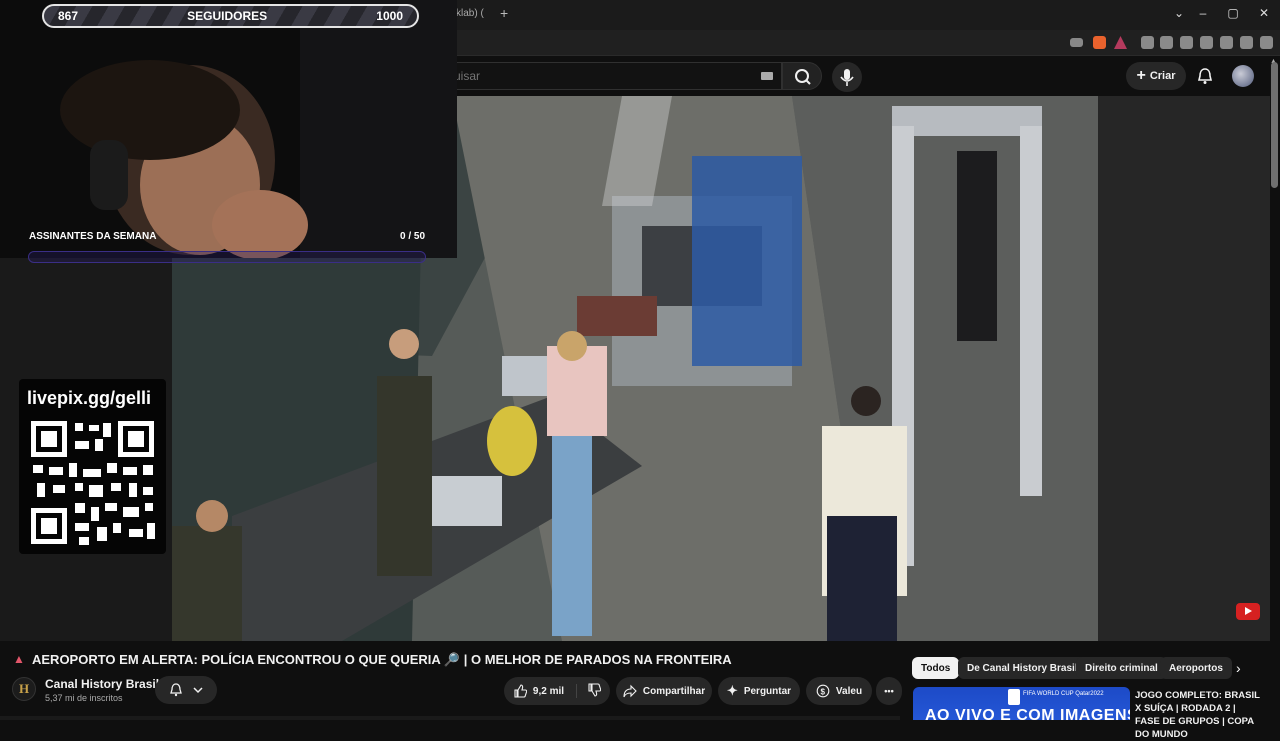 This screenshot has width=1280, height=741. Describe the element at coordinates (1184, 368) in the screenshot. I see `video-player-background-right` at that location.